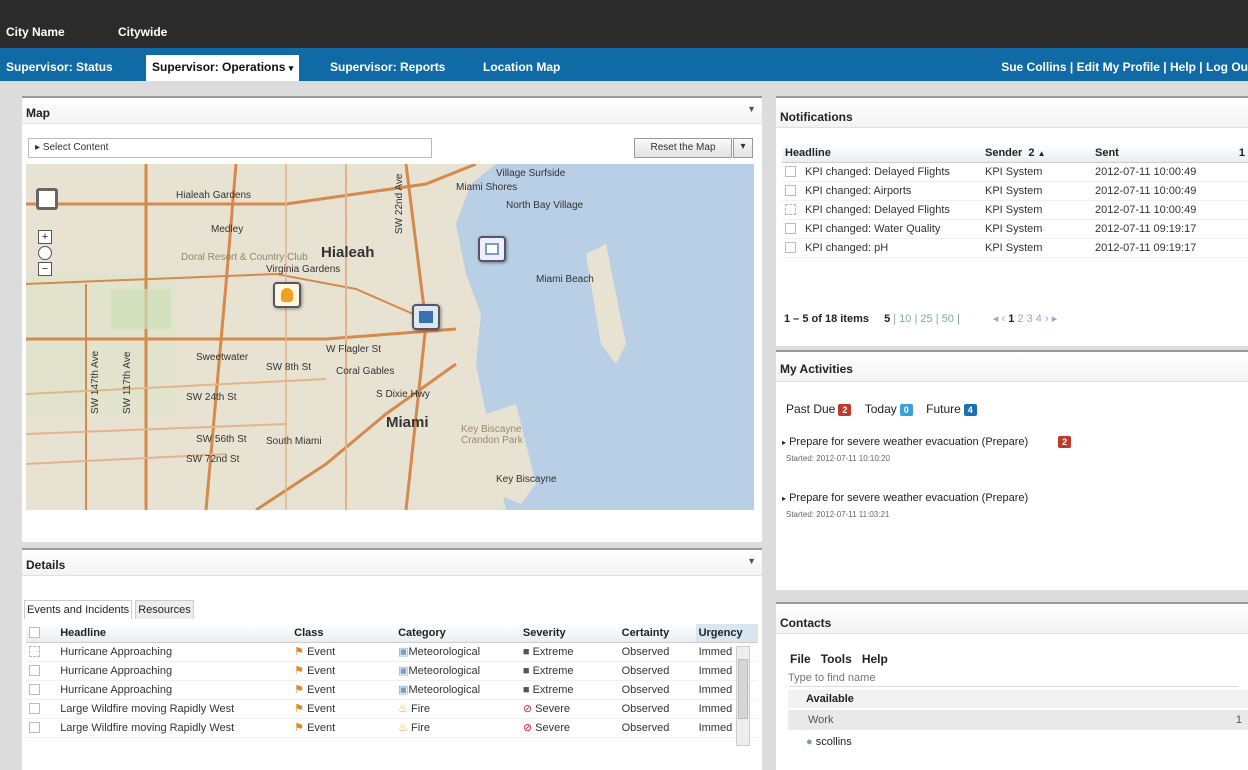 The image size is (1248, 770). What do you see at coordinates (291, 68) in the screenshot?
I see `chevron-down-icon: ▾` at bounding box center [291, 68].